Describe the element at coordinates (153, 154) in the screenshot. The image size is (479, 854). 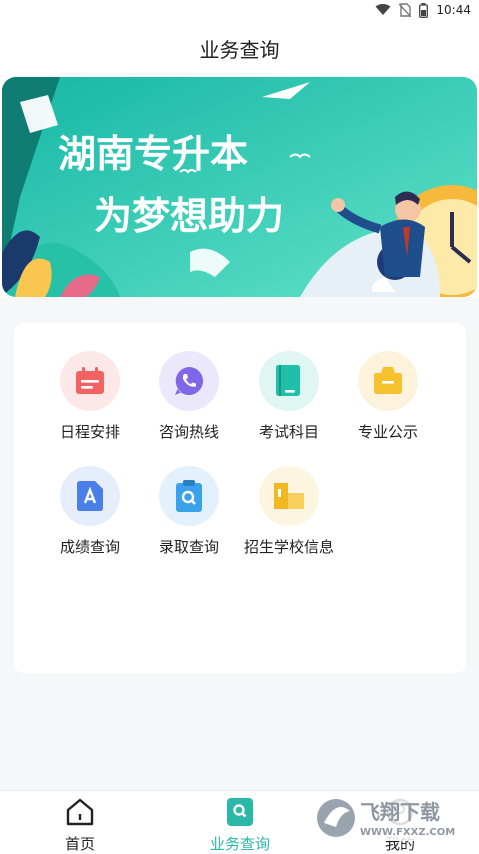
I see `banner-line1: 湖南专升本` at that location.